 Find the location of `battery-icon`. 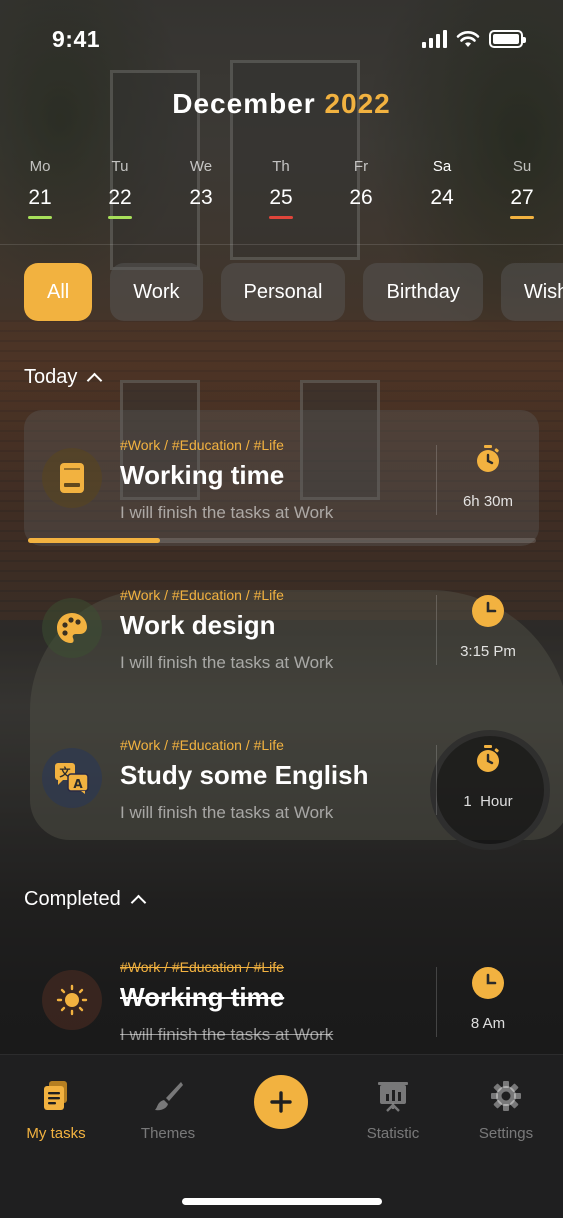

battery-icon is located at coordinates (507, 39).